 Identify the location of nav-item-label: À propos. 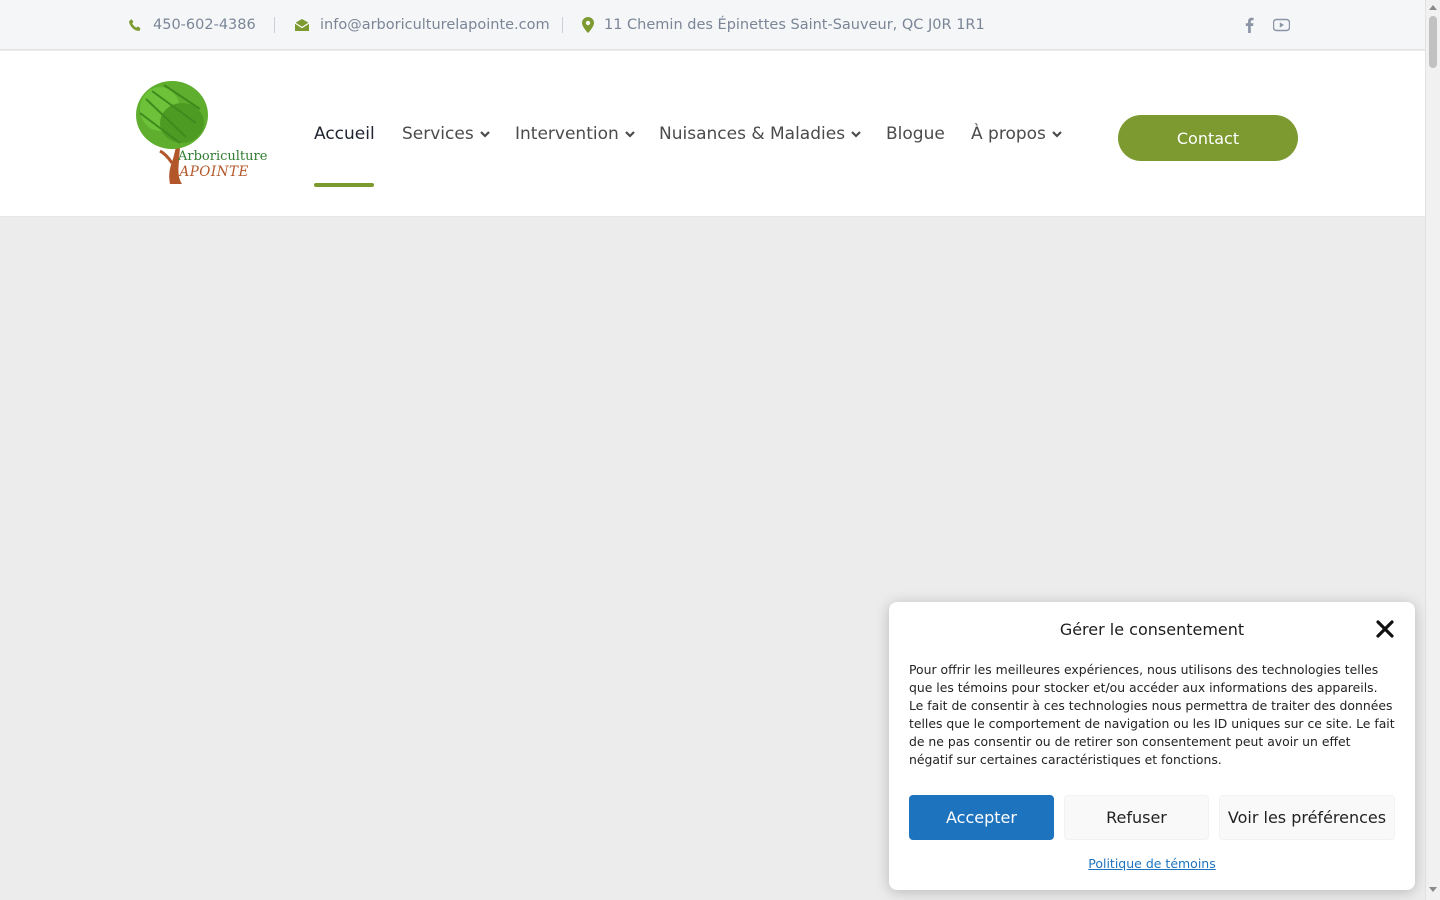
(1008, 134).